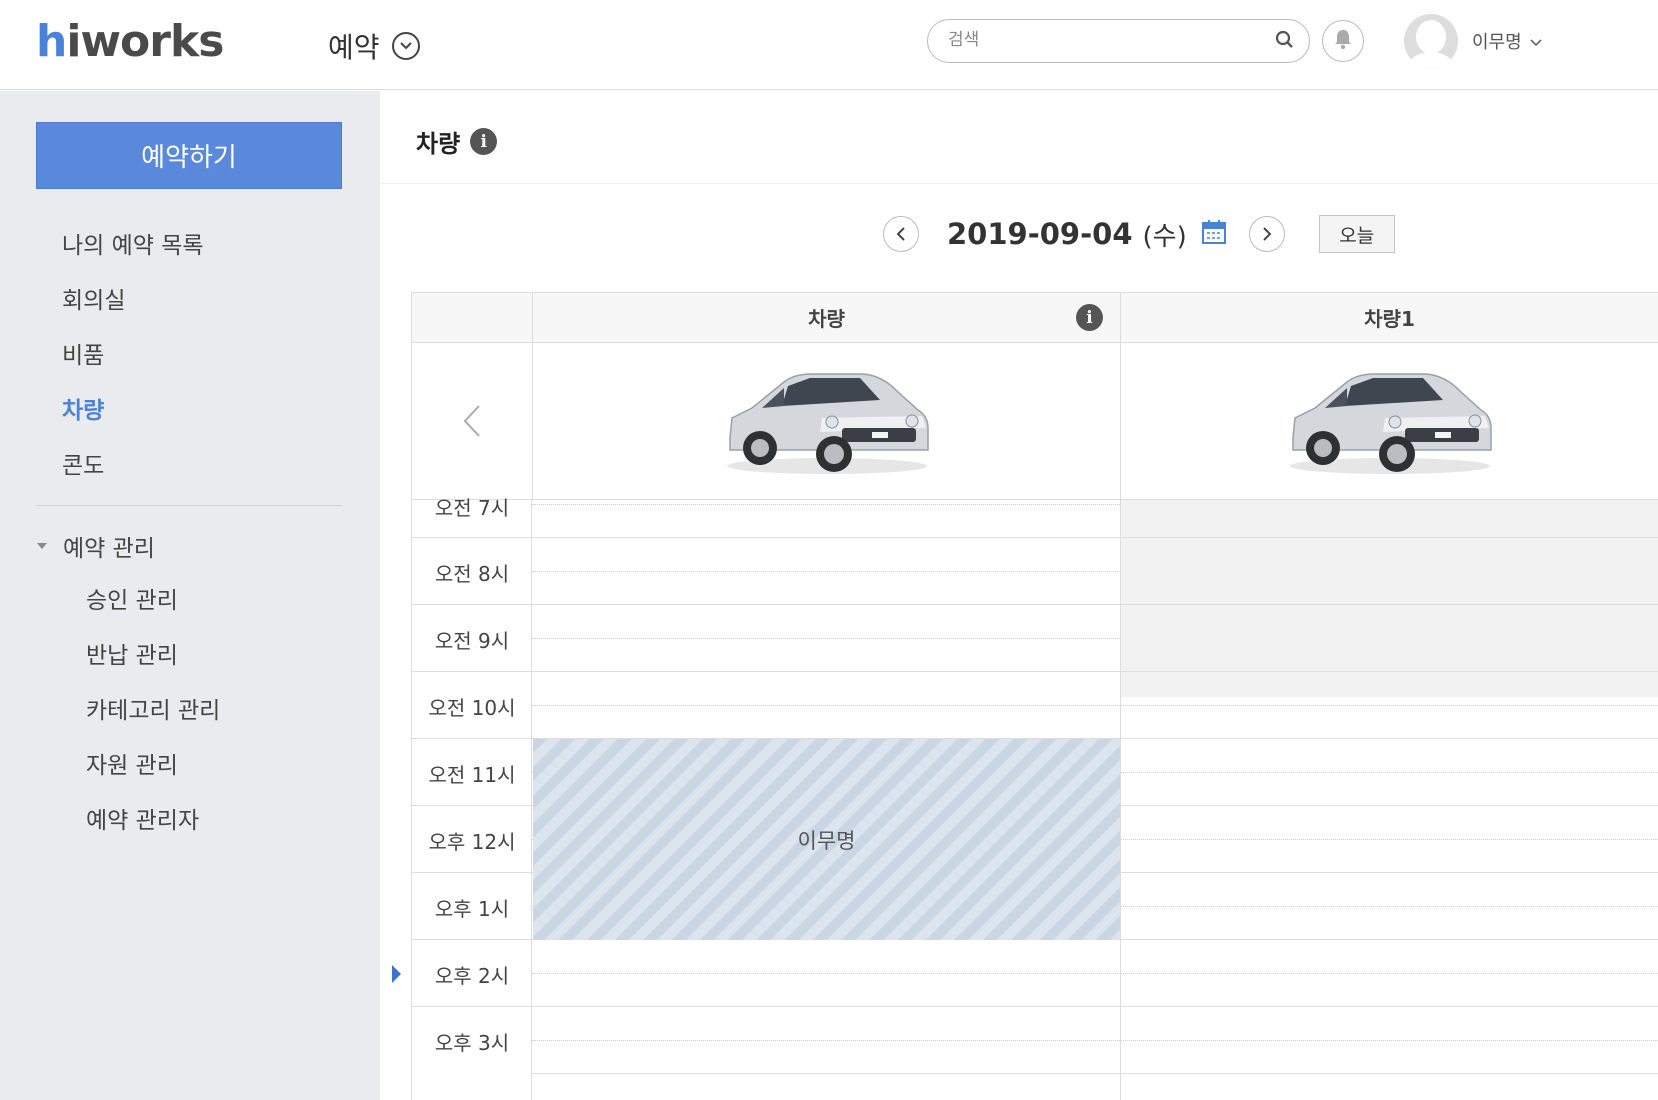 The image size is (1658, 1100). Describe the element at coordinates (1040, 234) in the screenshot. I see `current-date: 2019-09-04` at that location.